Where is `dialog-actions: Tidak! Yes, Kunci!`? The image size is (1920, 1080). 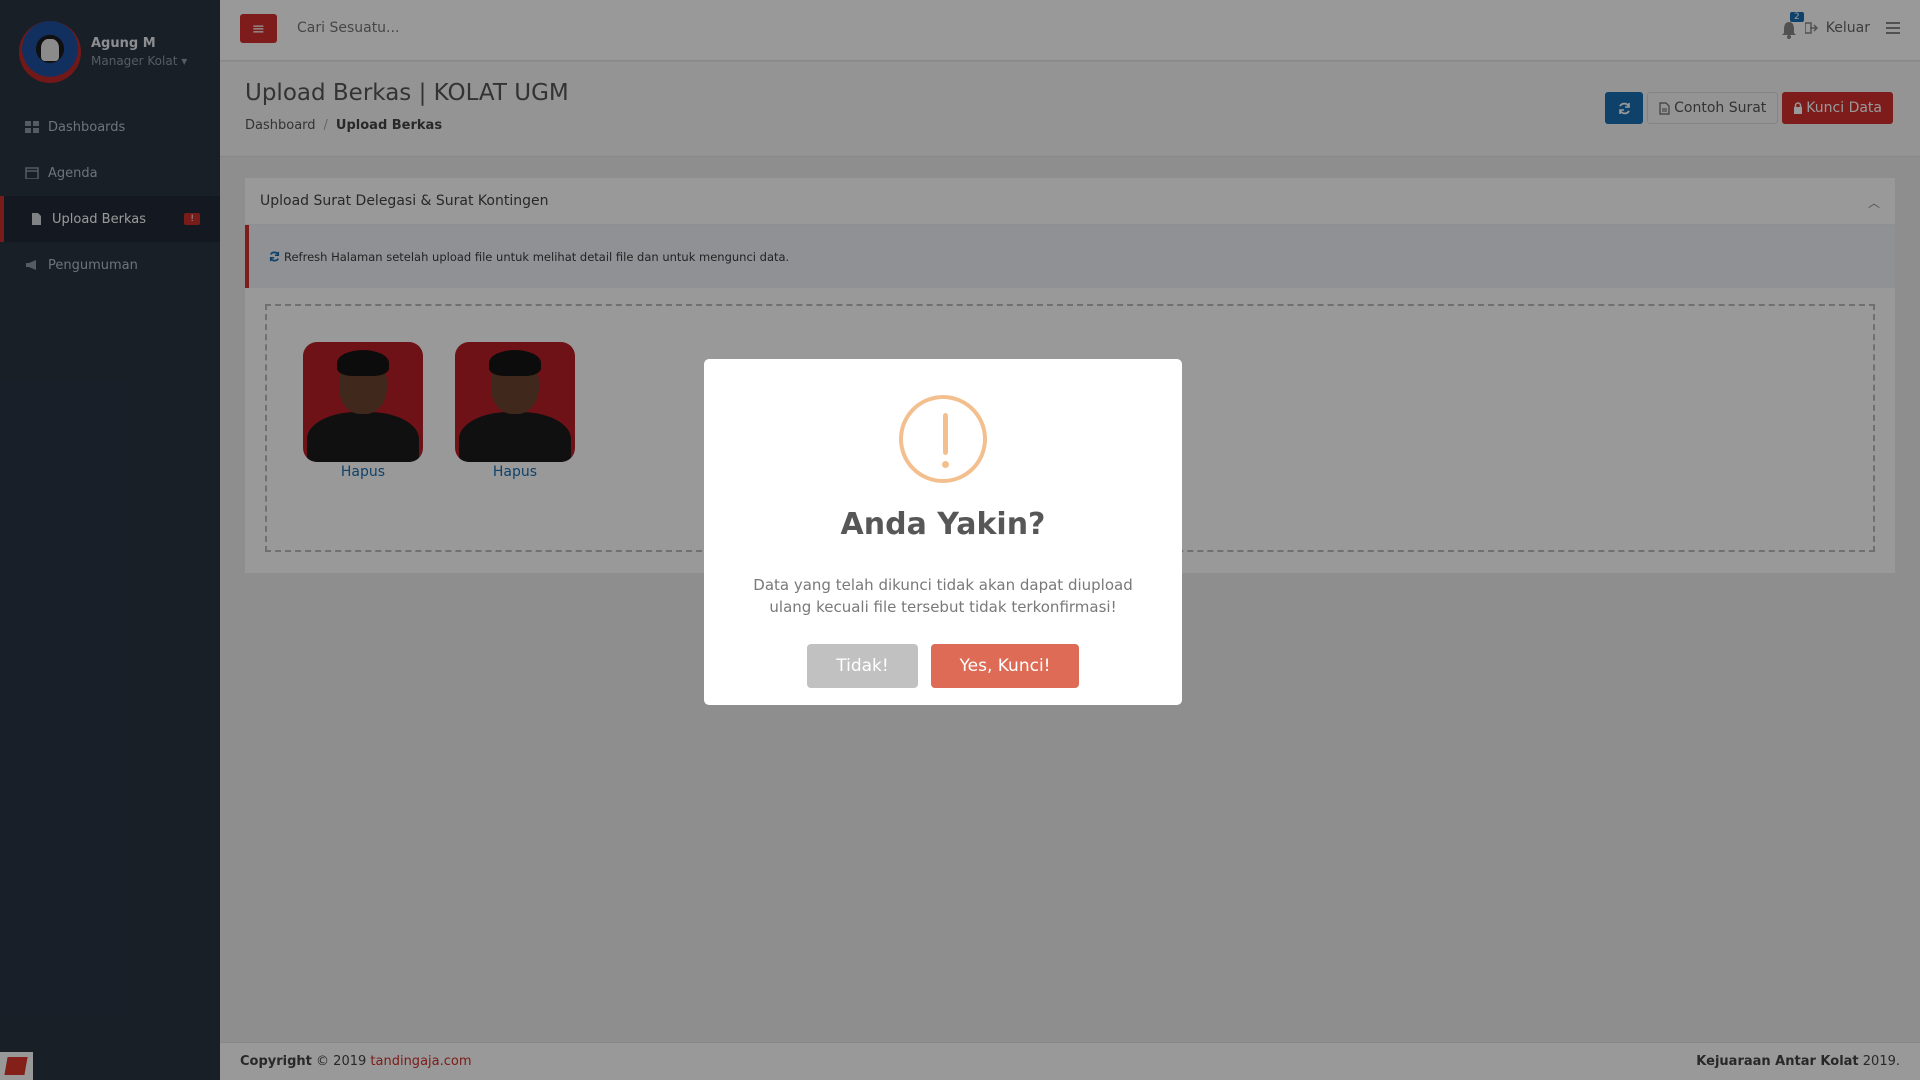
dialog-actions: Tidak! Yes, Kunci! is located at coordinates (943, 666).